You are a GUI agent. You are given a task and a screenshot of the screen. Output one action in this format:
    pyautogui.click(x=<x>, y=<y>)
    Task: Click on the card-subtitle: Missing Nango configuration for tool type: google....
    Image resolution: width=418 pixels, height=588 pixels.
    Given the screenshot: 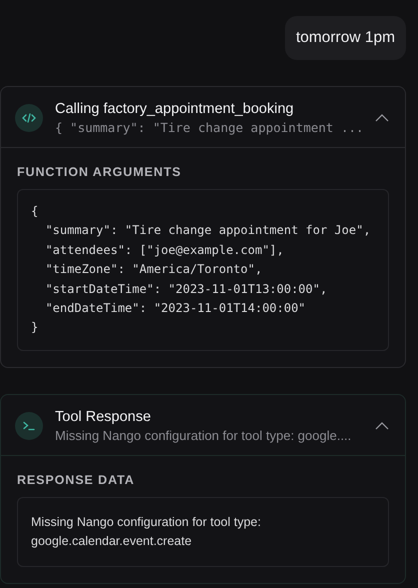 What is the action you would take?
    pyautogui.click(x=203, y=435)
    